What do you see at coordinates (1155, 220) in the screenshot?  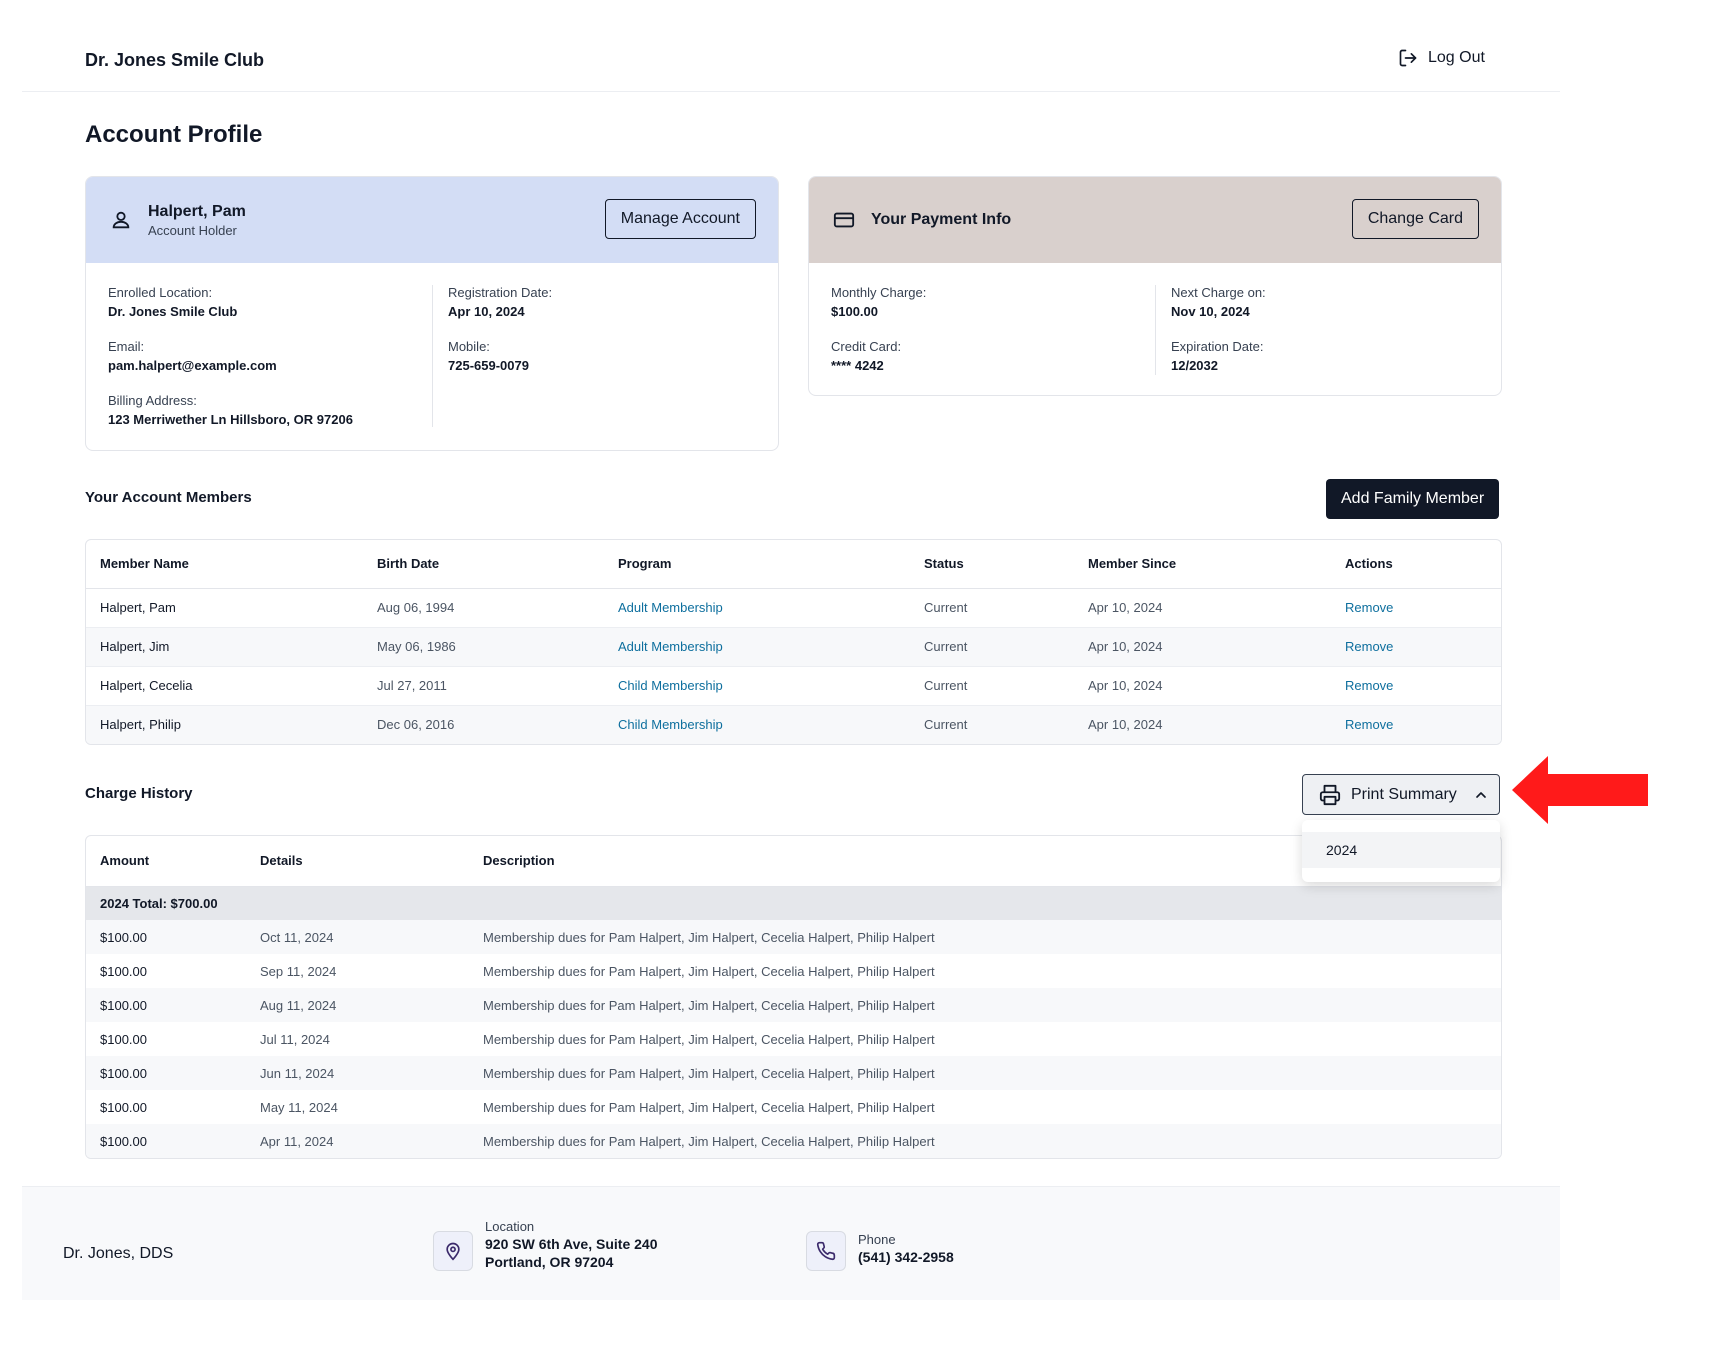 I see `payment-card-header: Your Payment Info Change Card` at bounding box center [1155, 220].